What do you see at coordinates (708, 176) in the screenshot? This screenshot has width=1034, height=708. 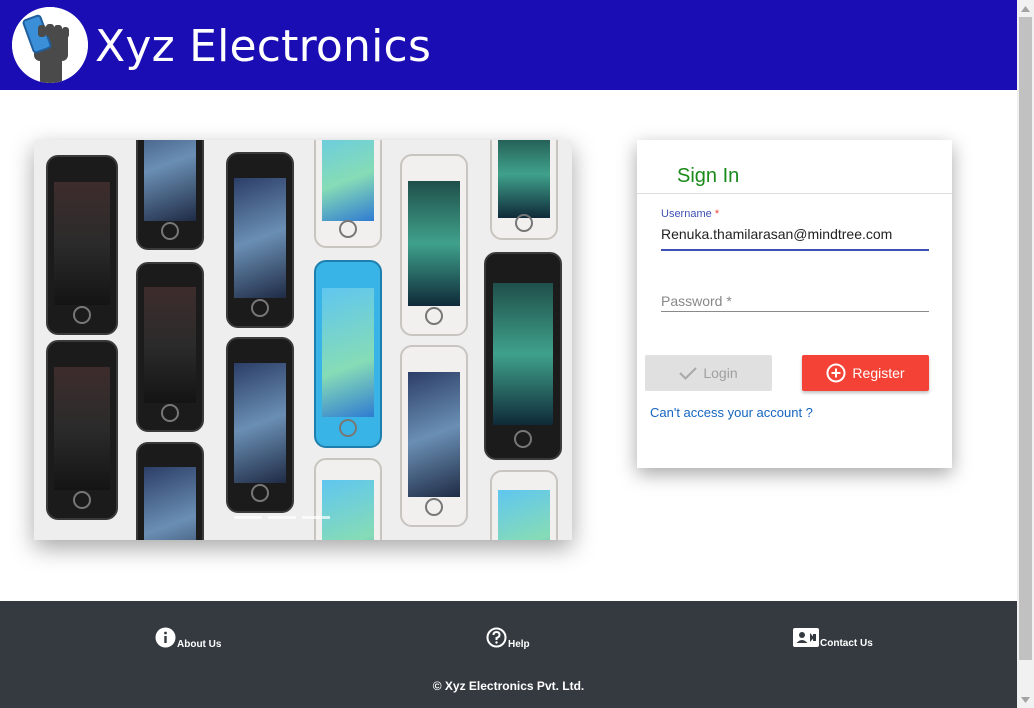 I see `signin-title: Sign In` at bounding box center [708, 176].